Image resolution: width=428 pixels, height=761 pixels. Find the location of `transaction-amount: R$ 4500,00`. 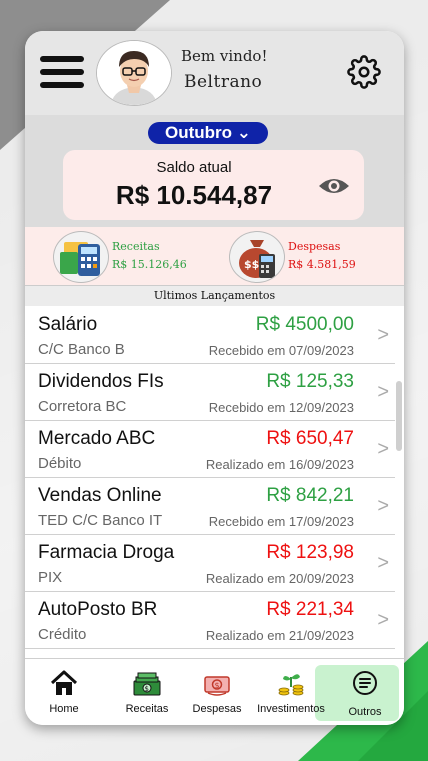

transaction-amount: R$ 4500,00 is located at coordinates (304, 324).